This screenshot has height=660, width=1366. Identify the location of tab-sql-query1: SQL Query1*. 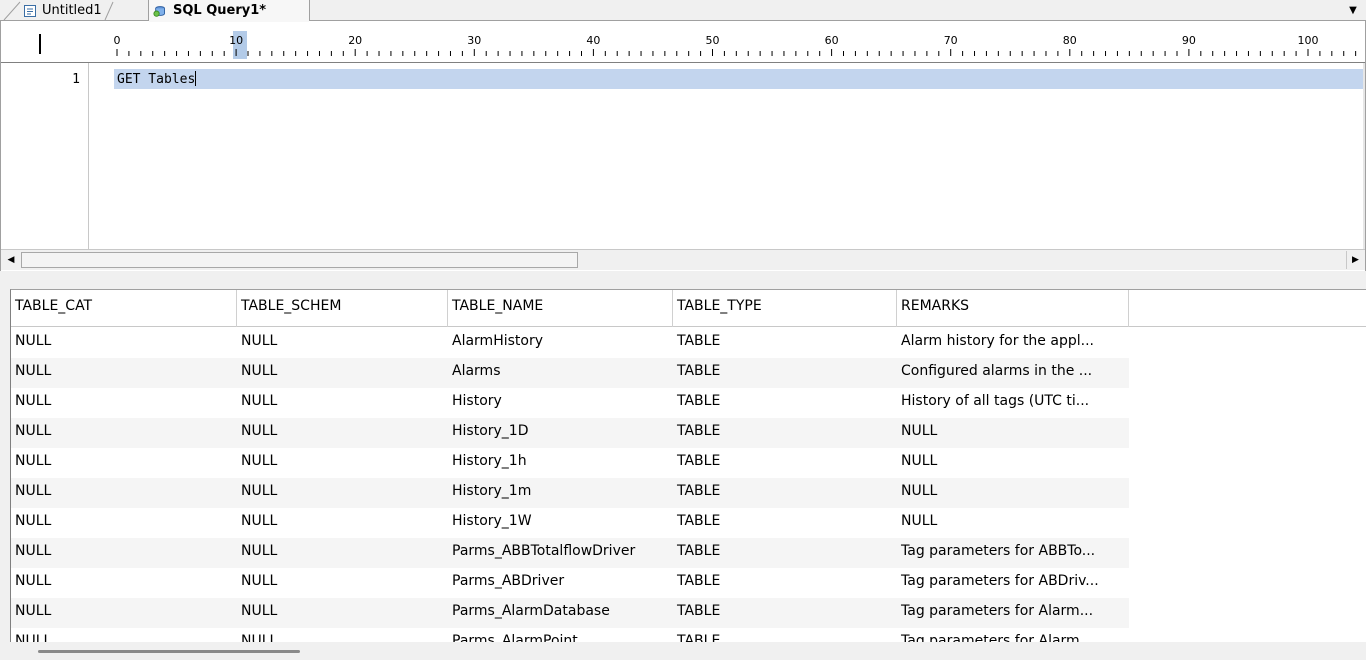
(229, 11).